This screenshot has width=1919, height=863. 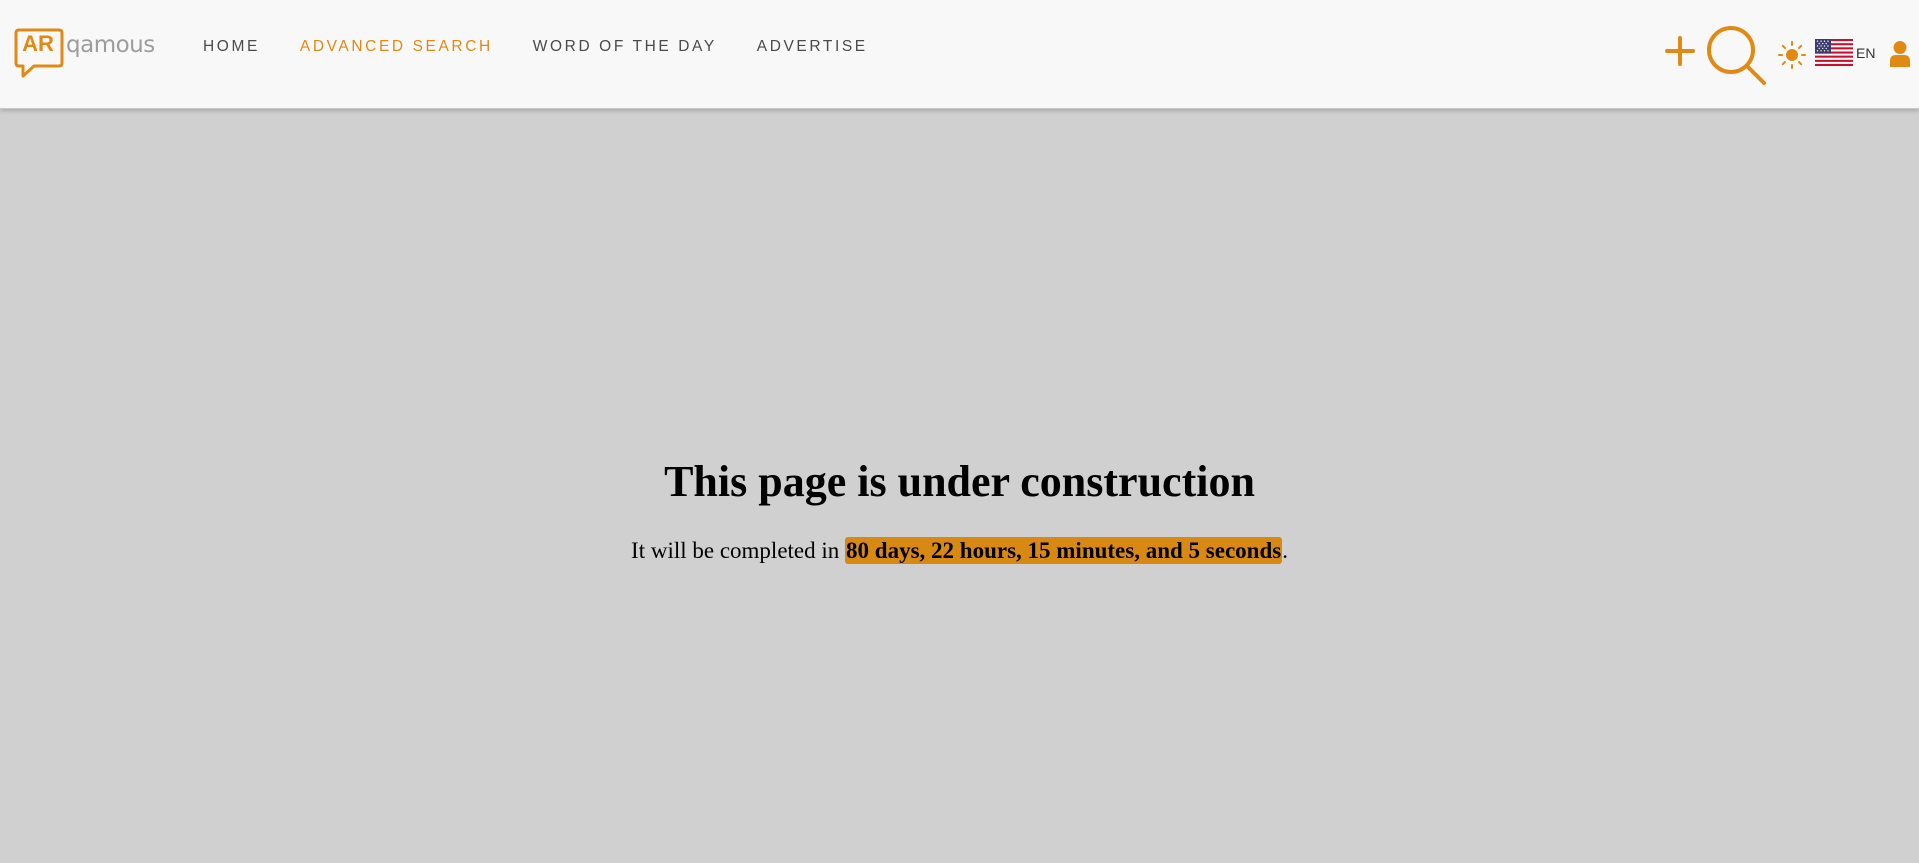 I want to click on nav-advanced-search: ADVANCED SEARCH, so click(x=396, y=47).